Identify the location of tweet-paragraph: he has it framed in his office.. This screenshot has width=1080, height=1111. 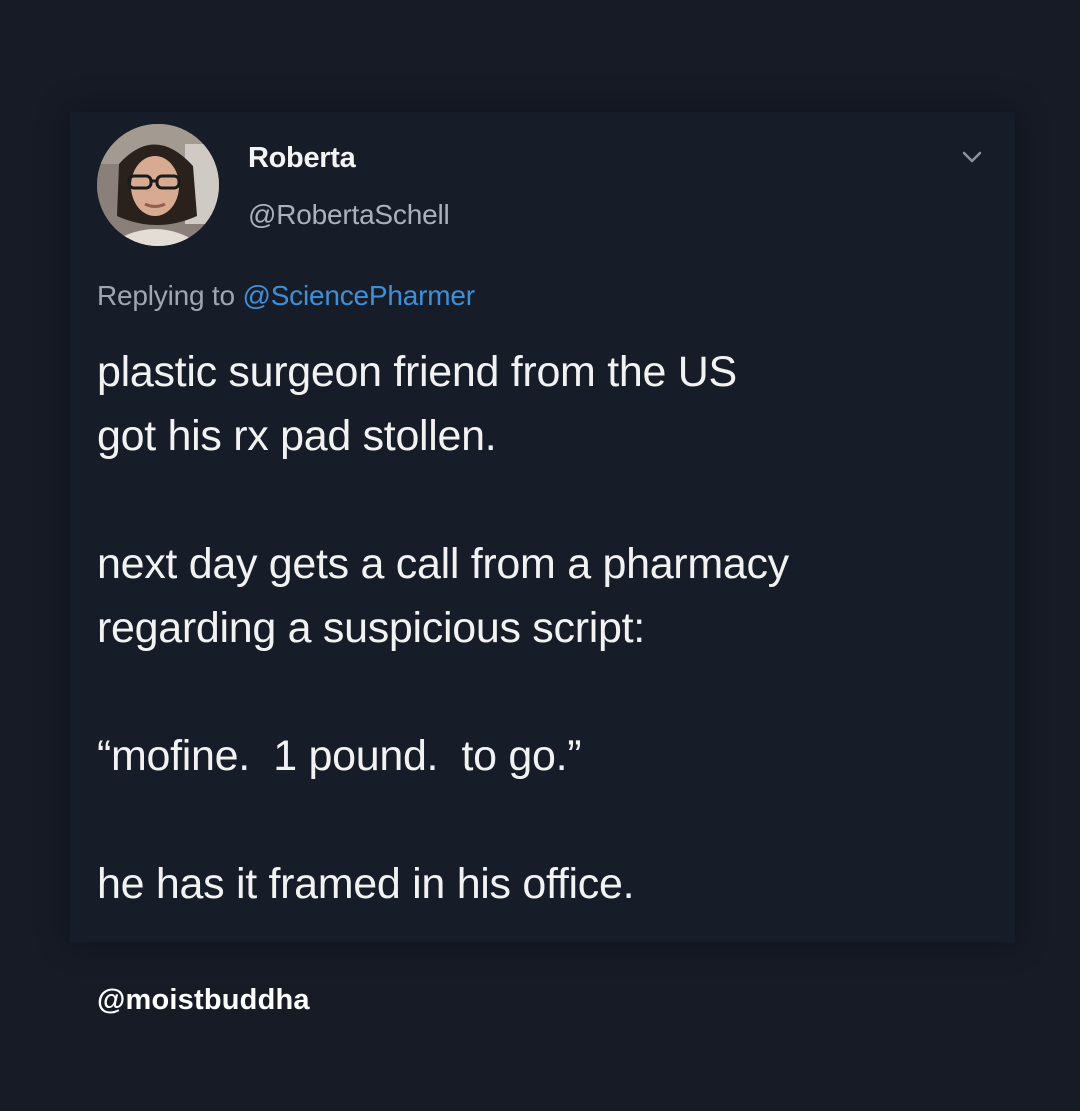
(547, 884).